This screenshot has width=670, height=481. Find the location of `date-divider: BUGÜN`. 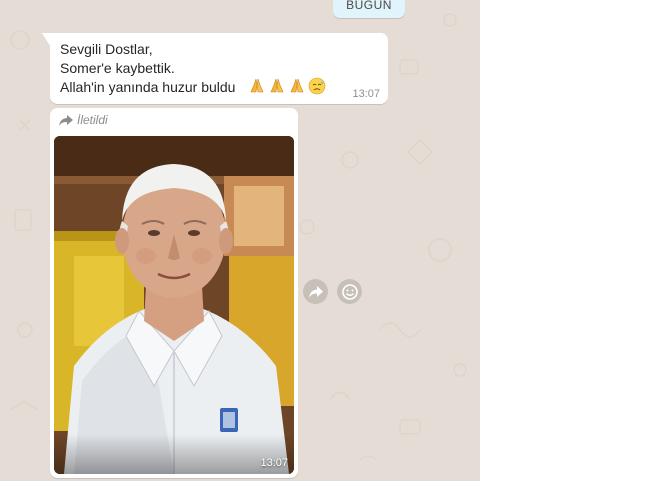

date-divider: BUGÜN is located at coordinates (369, 9).